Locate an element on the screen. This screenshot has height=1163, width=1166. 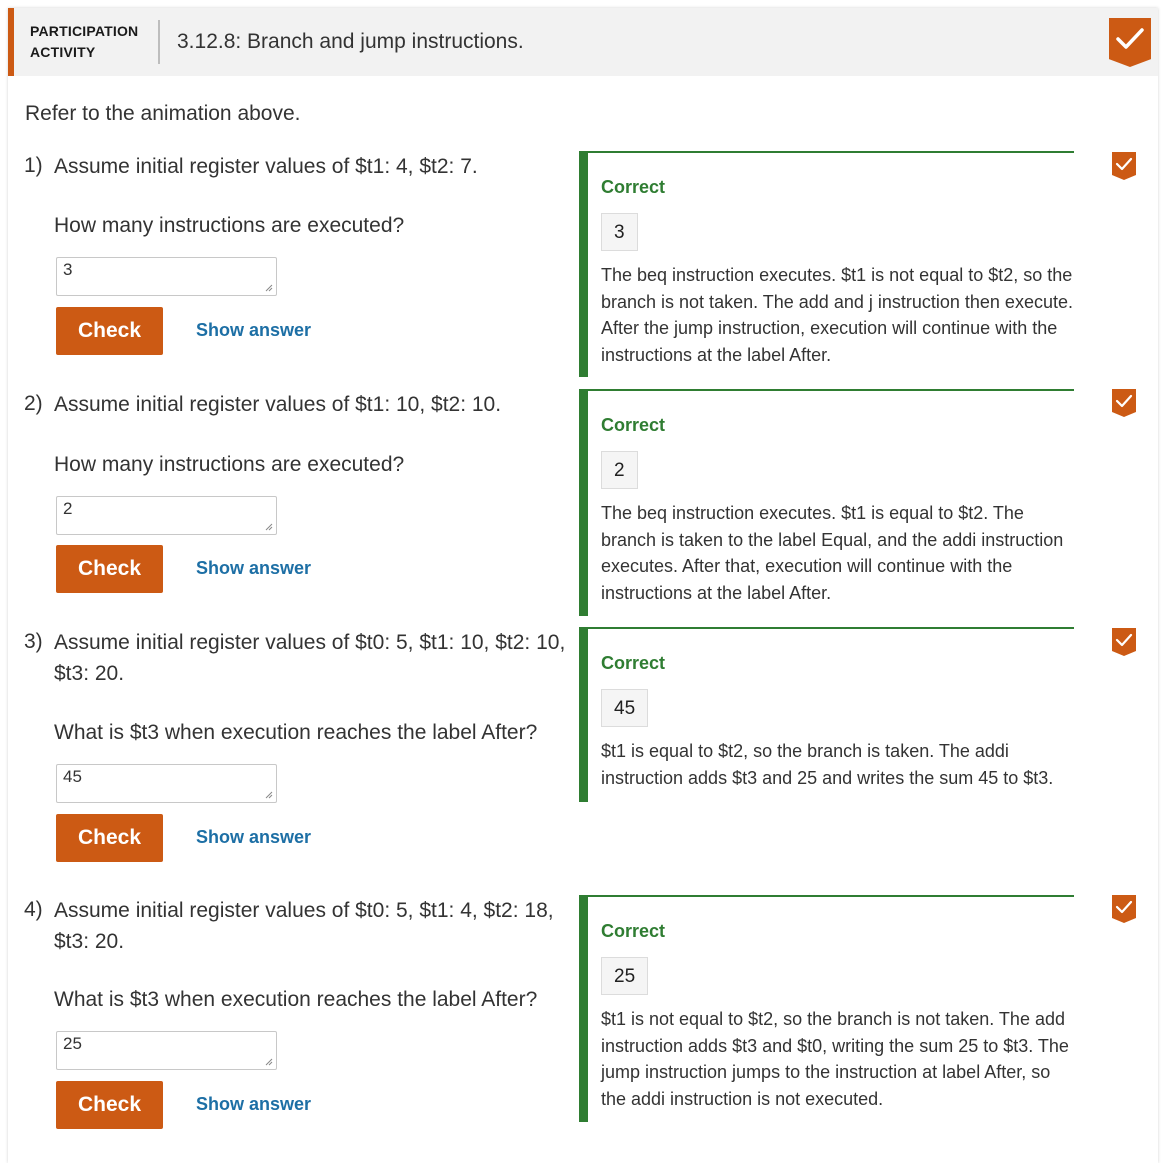
question-number: 3) is located at coordinates (33, 641).